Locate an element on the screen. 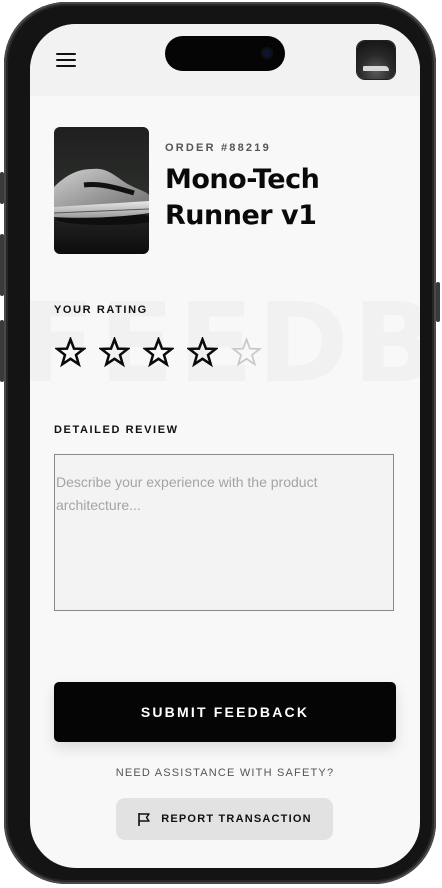 This screenshot has width=442, height=888. avatar-shoe-icon is located at coordinates (376, 68).